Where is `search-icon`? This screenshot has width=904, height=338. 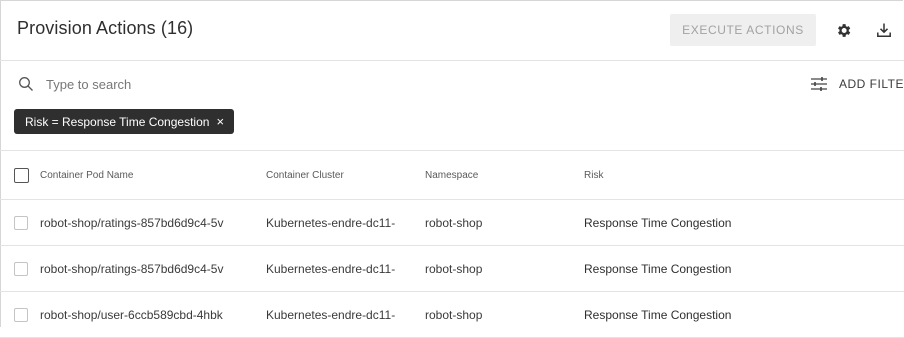
search-icon is located at coordinates (26, 84).